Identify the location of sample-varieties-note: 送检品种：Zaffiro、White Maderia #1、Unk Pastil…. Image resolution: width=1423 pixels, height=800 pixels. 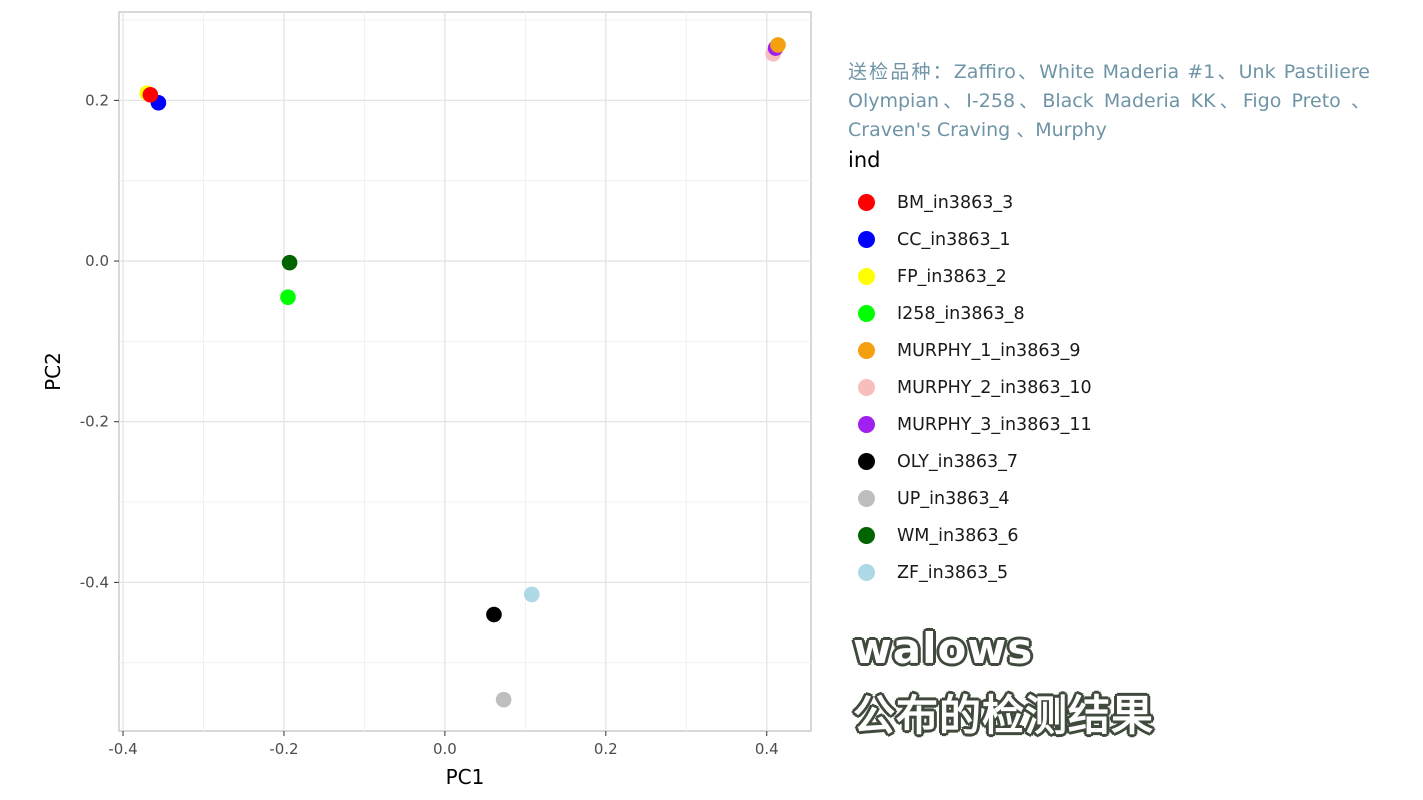
(1109, 101).